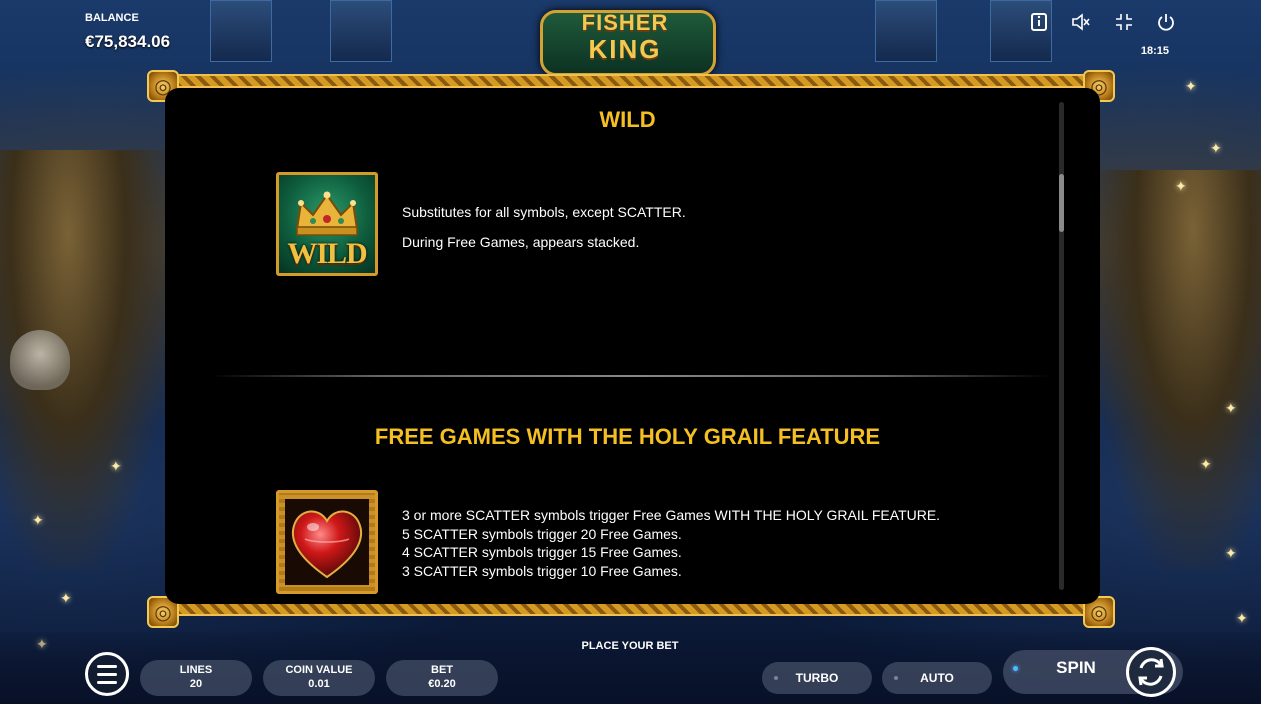 The height and width of the screenshot is (704, 1261). I want to click on wild-symbol: WILD, so click(327, 224).